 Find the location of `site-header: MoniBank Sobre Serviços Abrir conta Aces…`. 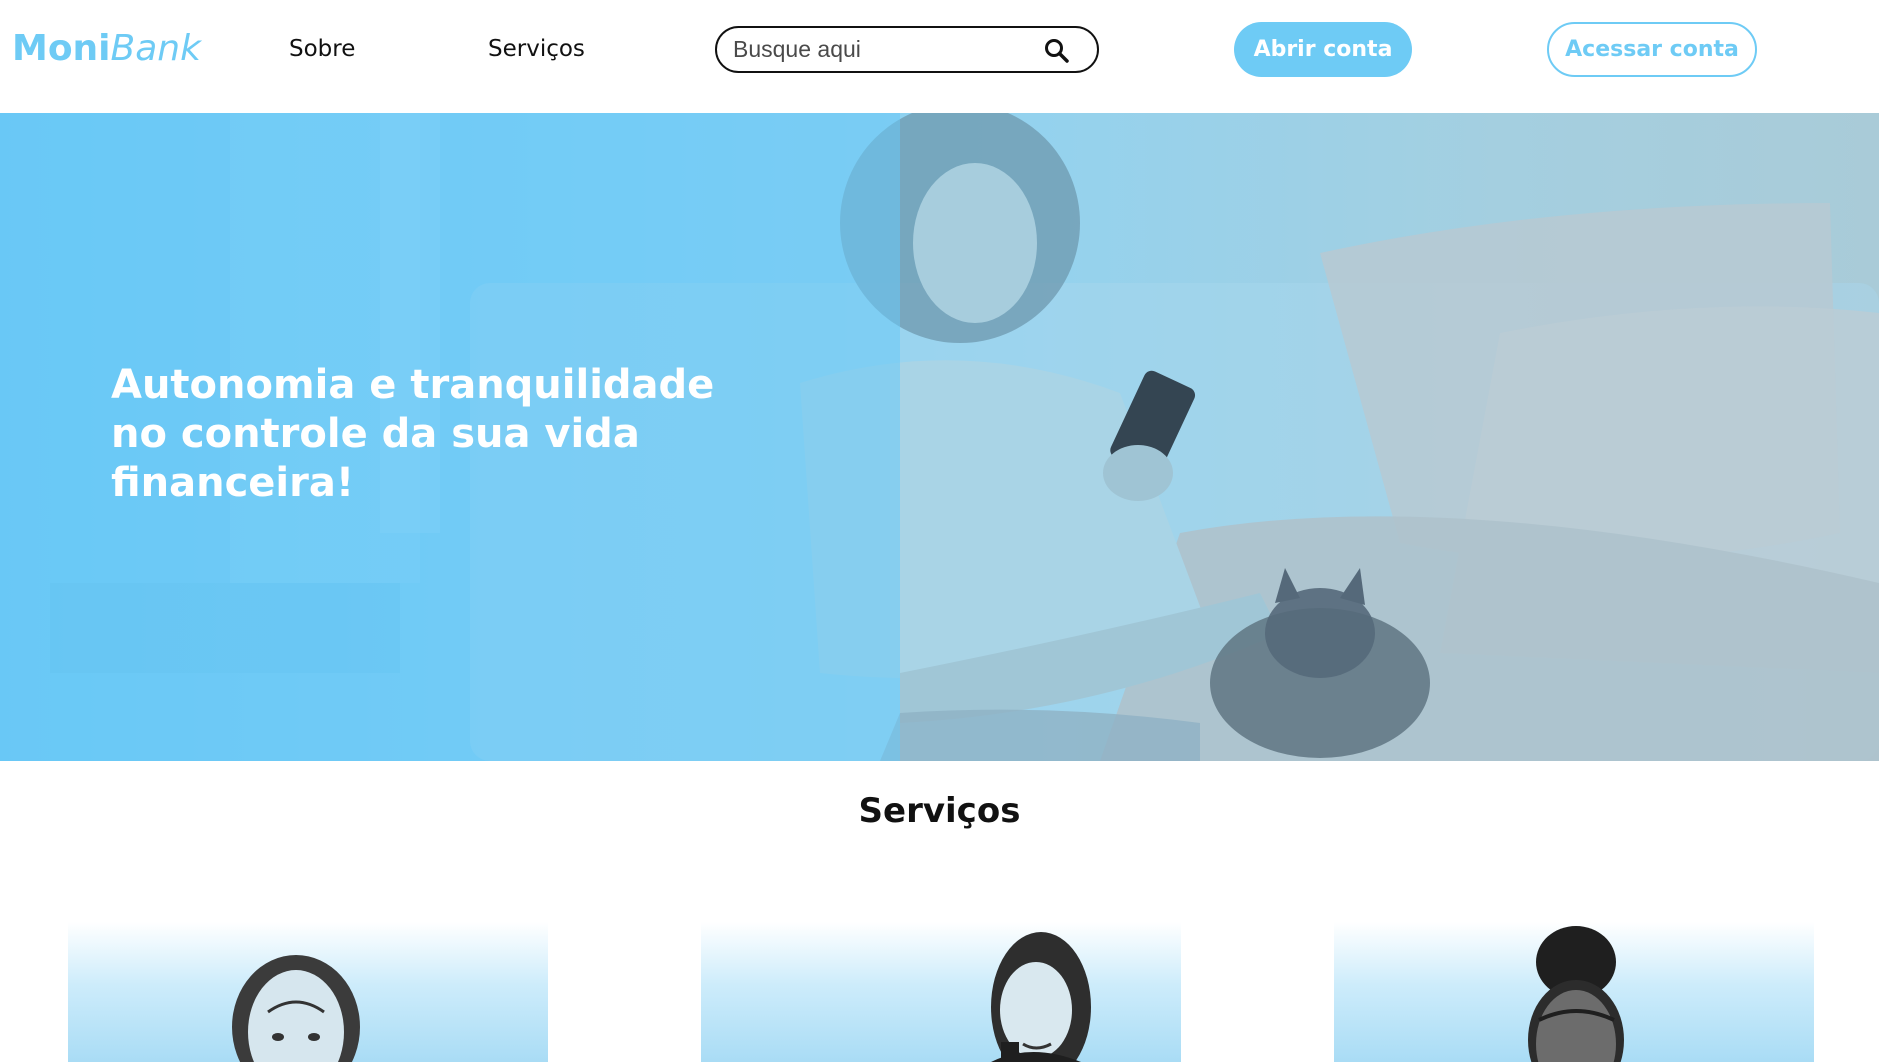

site-header: MoniBank Sobre Serviços Abrir conta Aces… is located at coordinates (939, 56).